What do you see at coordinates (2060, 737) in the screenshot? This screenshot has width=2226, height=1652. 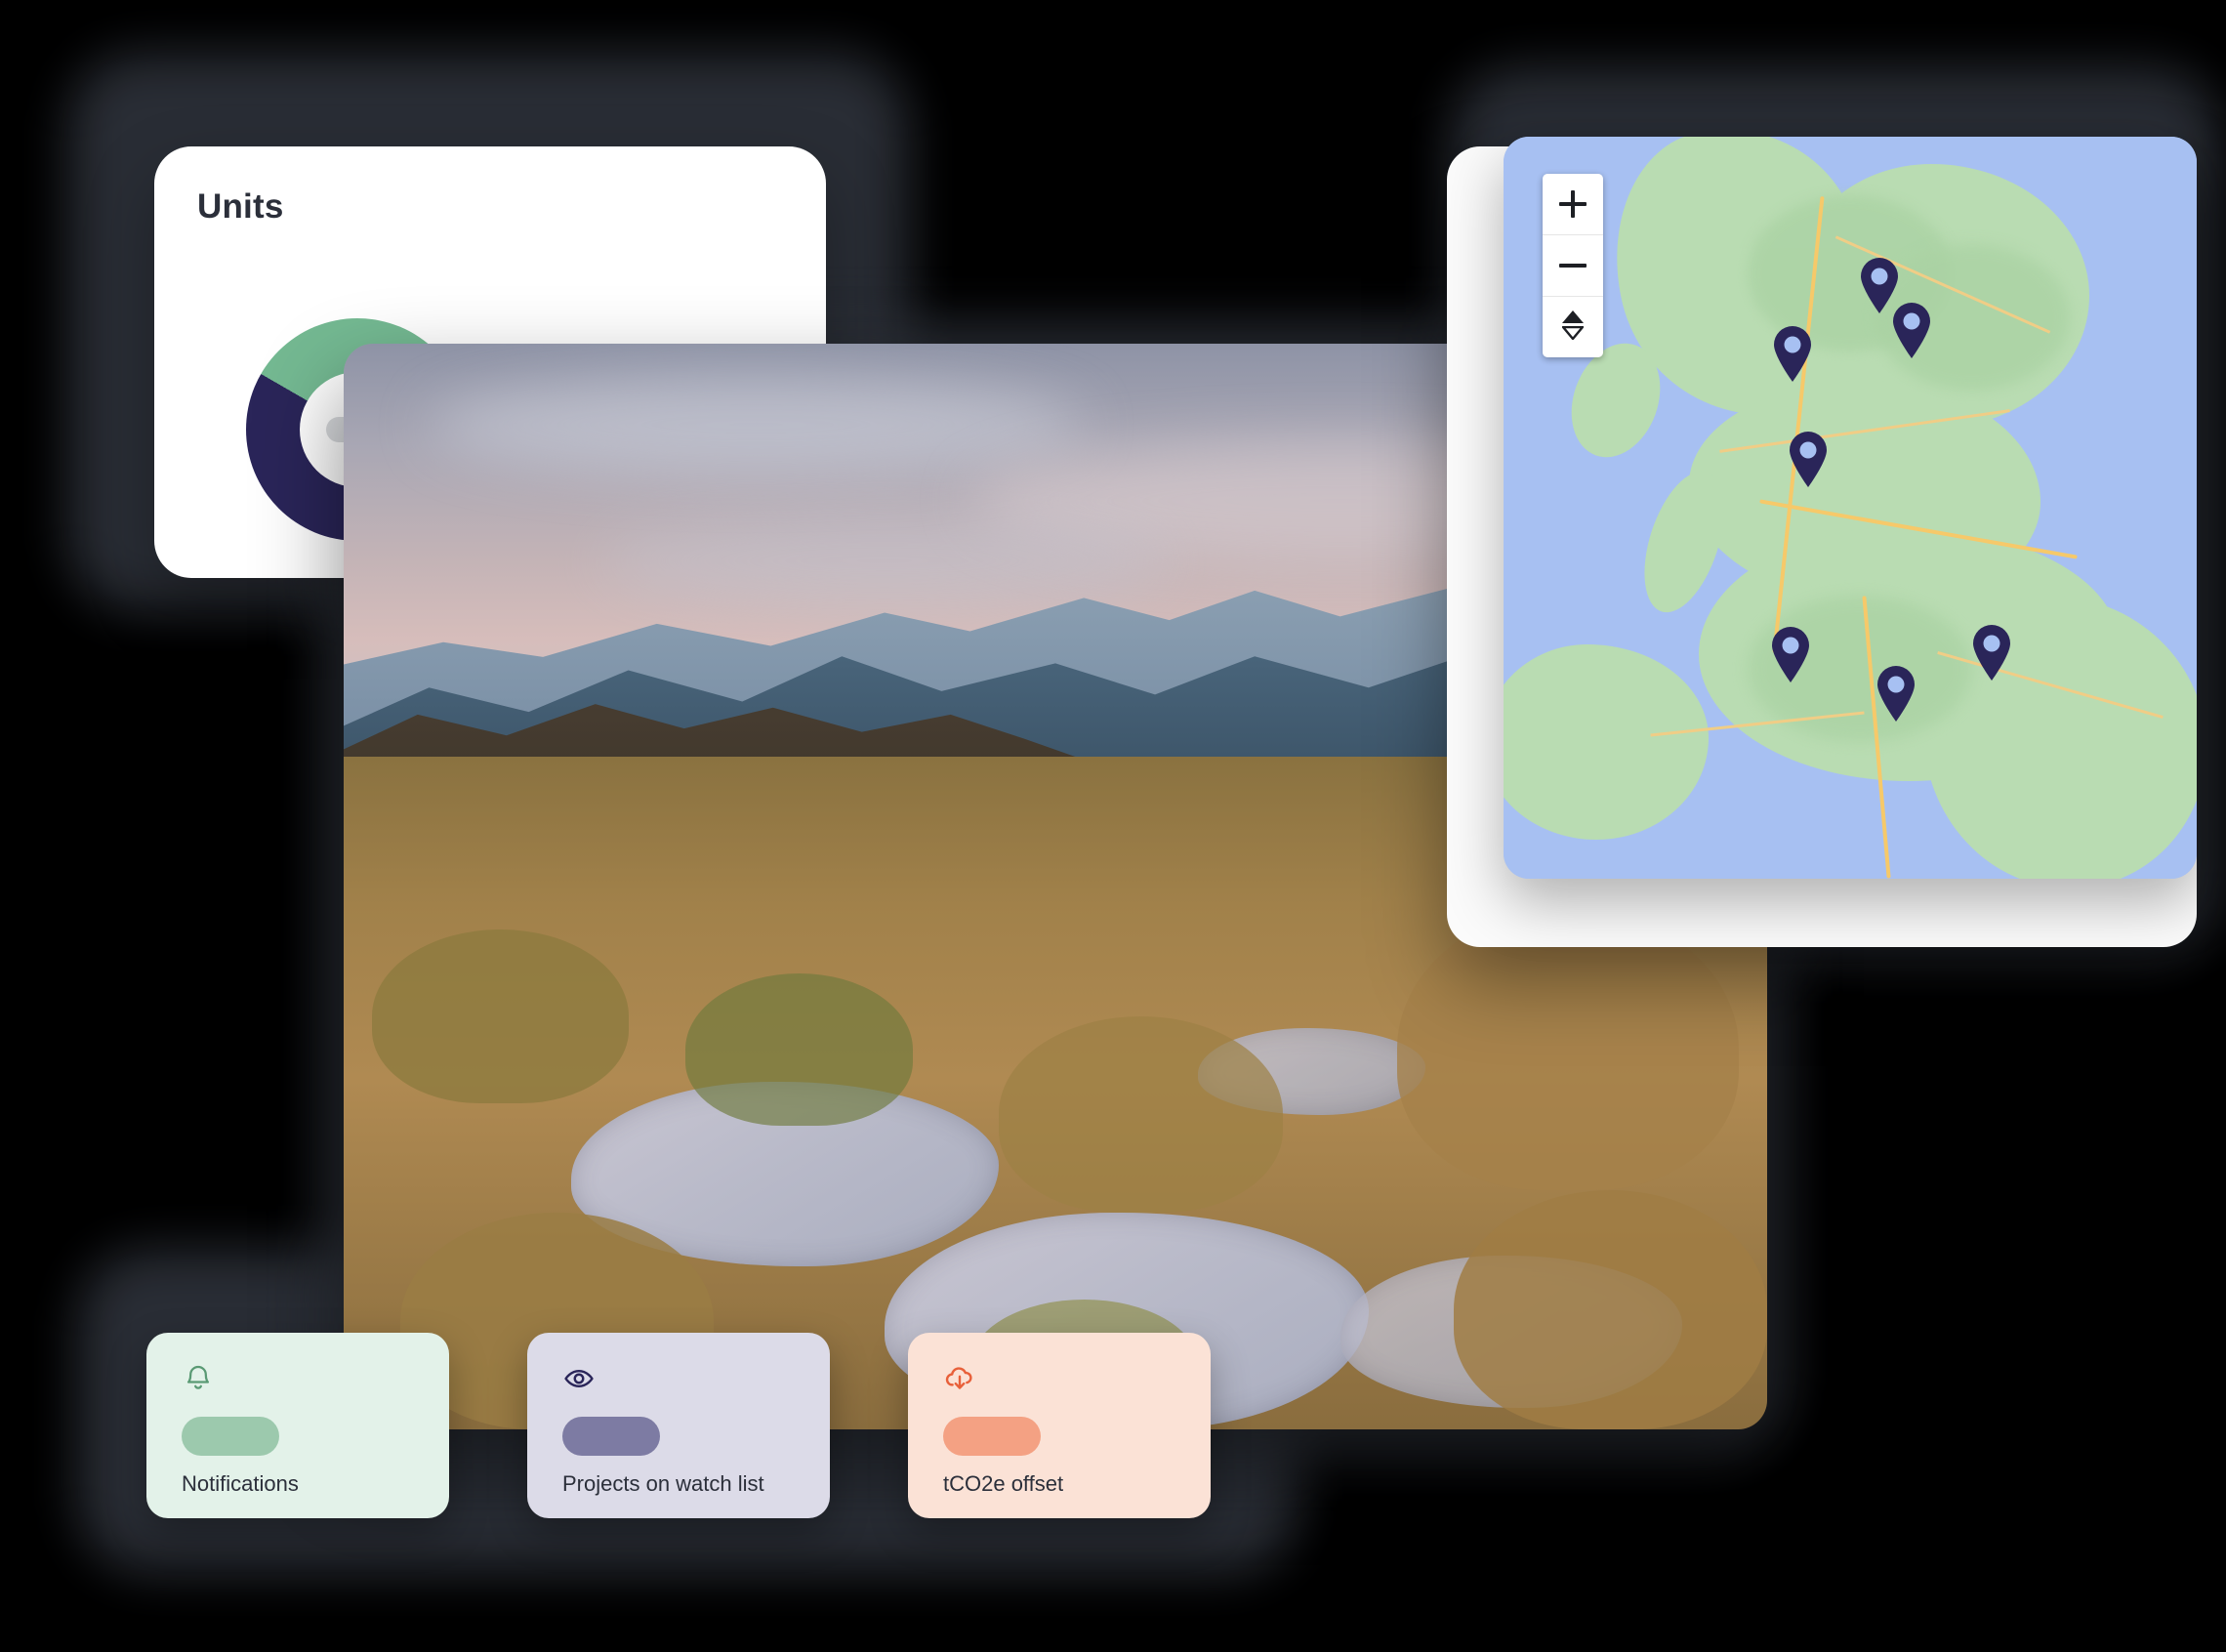 I see `land-north-england` at bounding box center [2060, 737].